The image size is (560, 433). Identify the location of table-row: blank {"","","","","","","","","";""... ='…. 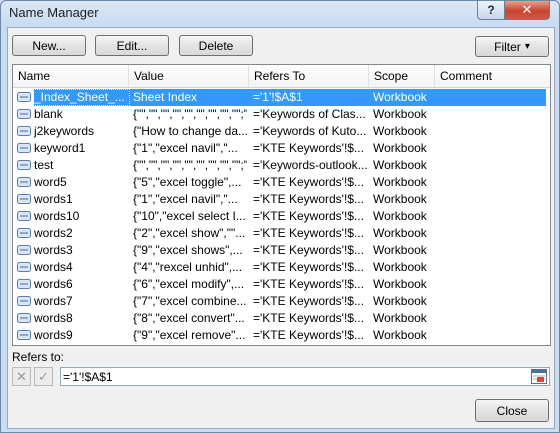
(281, 114).